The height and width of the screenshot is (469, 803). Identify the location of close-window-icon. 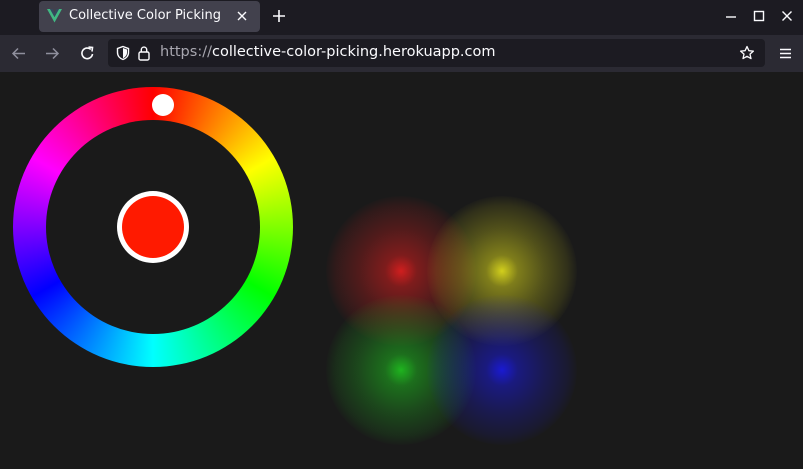
(787, 16).